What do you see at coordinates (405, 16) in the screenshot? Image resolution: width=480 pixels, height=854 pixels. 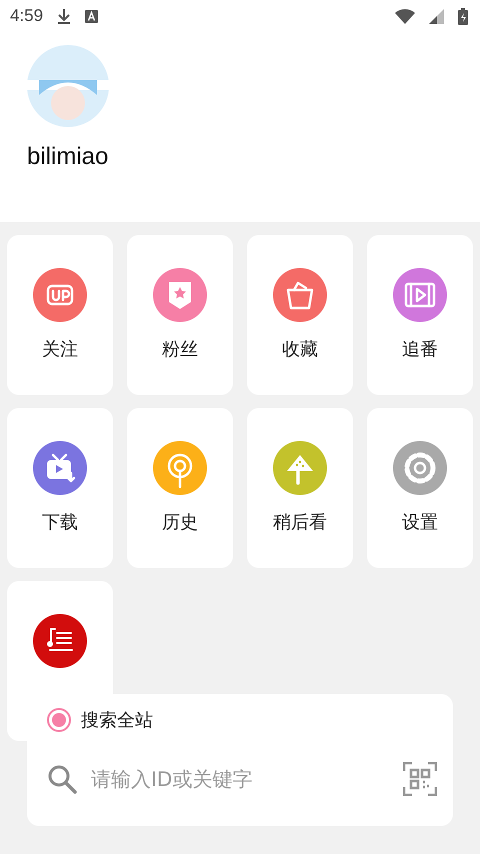 I see `wifi-icon` at bounding box center [405, 16].